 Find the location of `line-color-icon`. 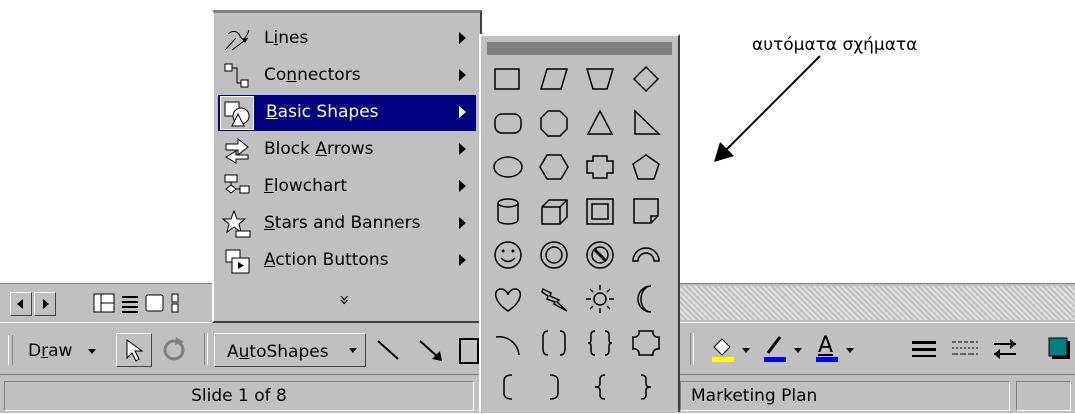

line-color-icon is located at coordinates (783, 349).